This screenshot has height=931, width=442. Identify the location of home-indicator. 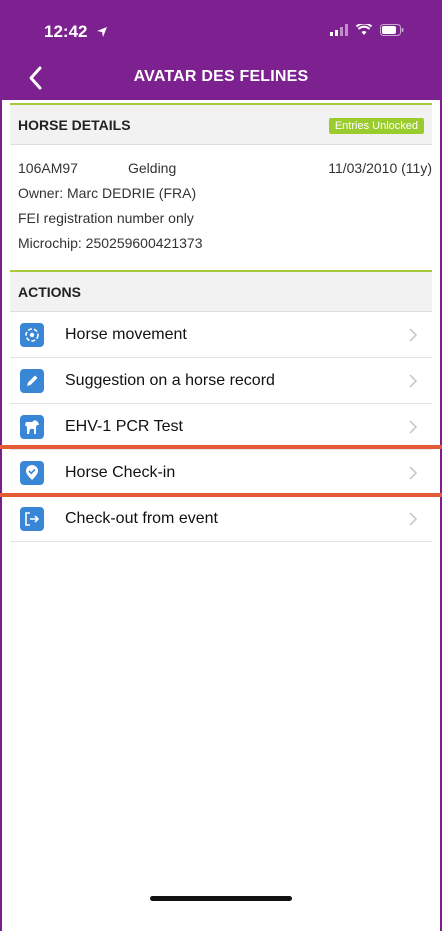
(221, 898).